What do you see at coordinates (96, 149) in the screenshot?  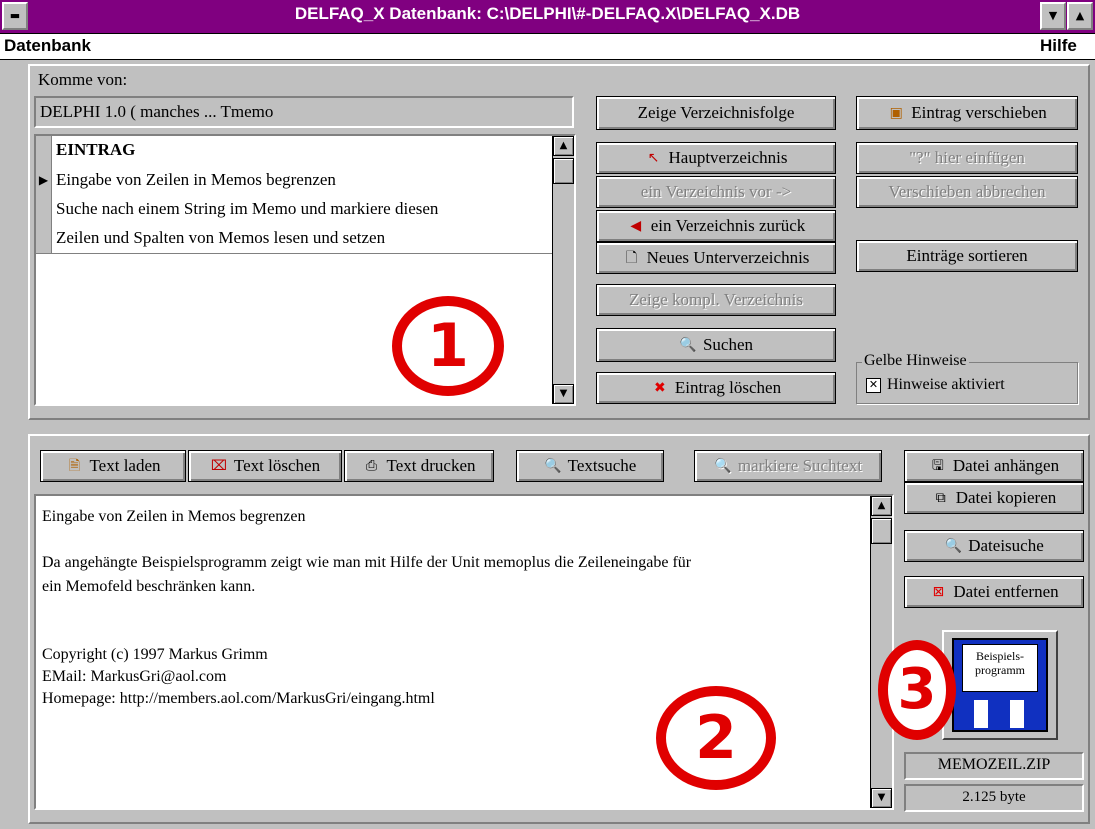 I see `list-header-label: EINTRAG` at bounding box center [96, 149].